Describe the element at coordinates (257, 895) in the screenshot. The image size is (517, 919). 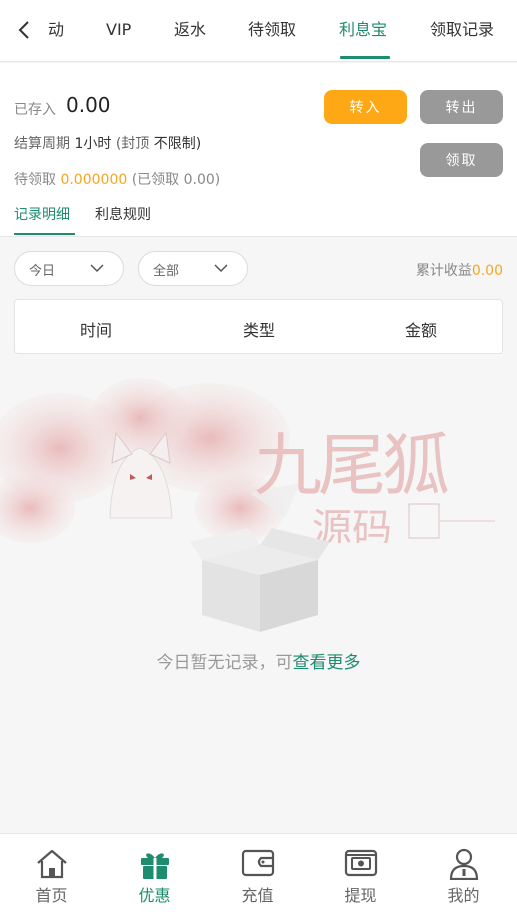
I see `nav-deposit-label: 充值` at that location.